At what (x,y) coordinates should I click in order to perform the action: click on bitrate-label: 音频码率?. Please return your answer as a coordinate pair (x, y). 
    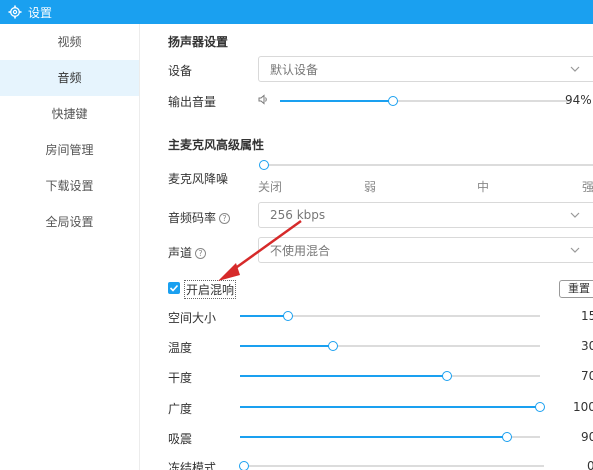
    Looking at the image, I should click on (199, 217).